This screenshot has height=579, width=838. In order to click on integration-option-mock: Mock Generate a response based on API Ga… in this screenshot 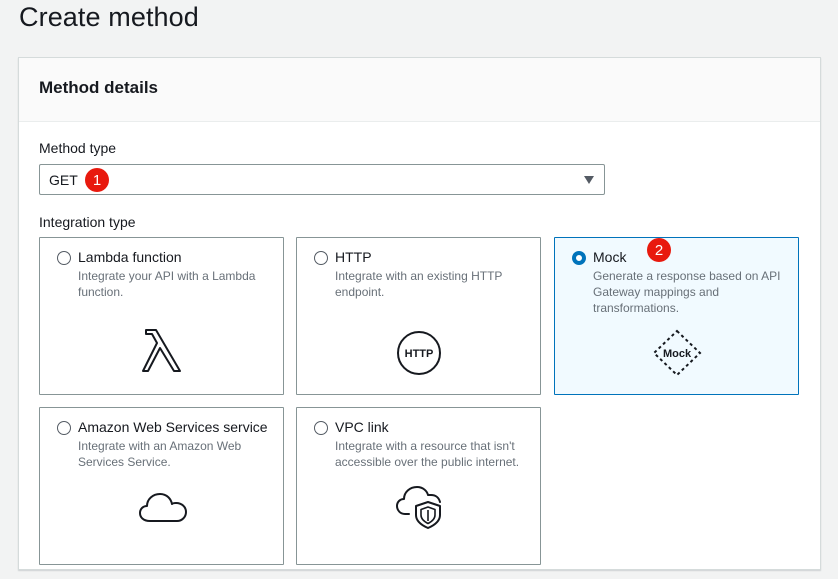, I will do `click(676, 316)`.